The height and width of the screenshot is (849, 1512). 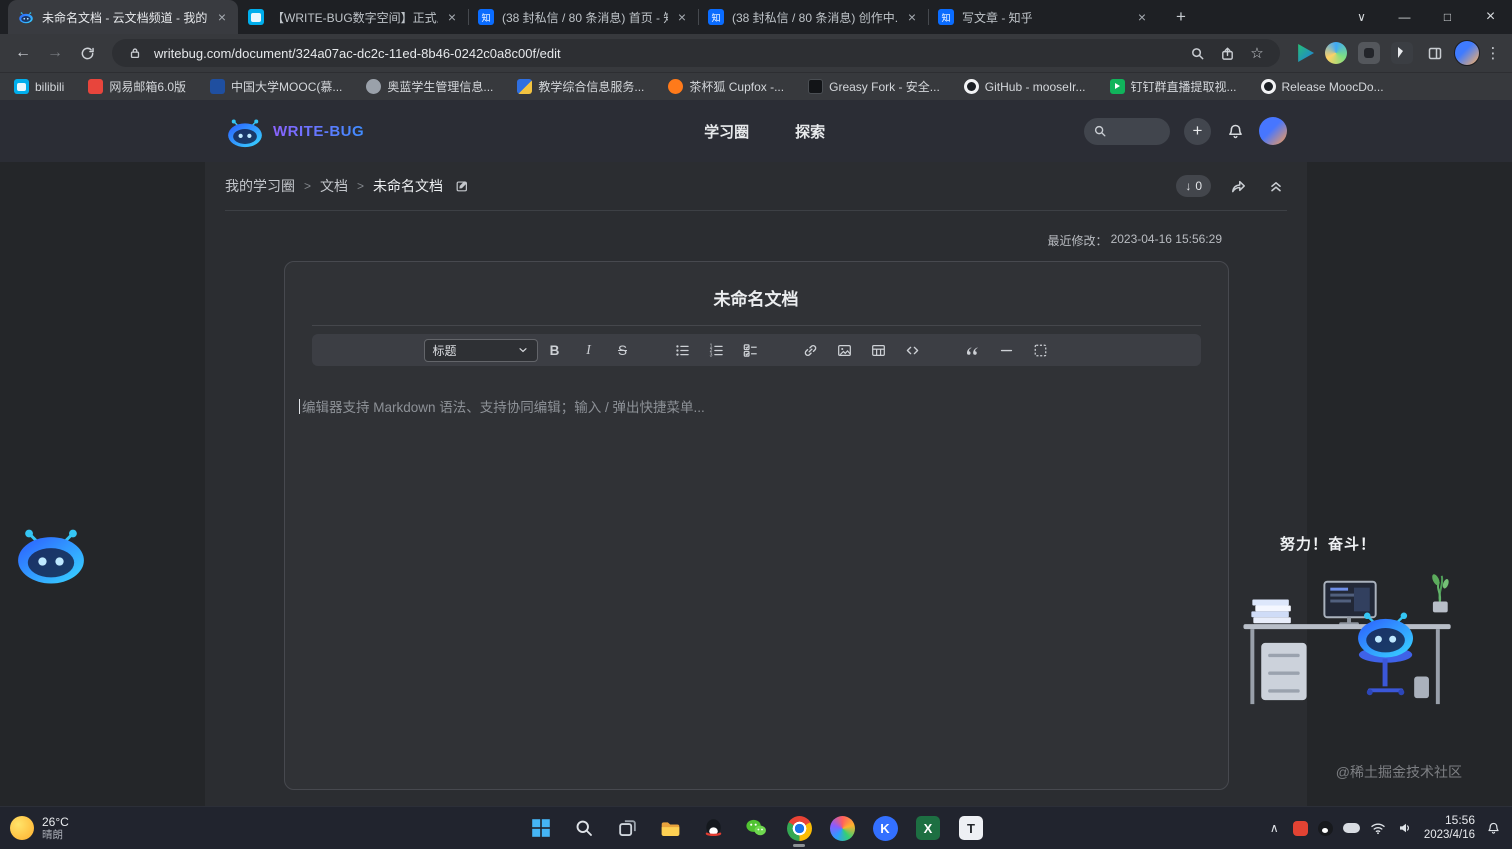 I want to click on bullet-list-button, so click(x=683, y=350).